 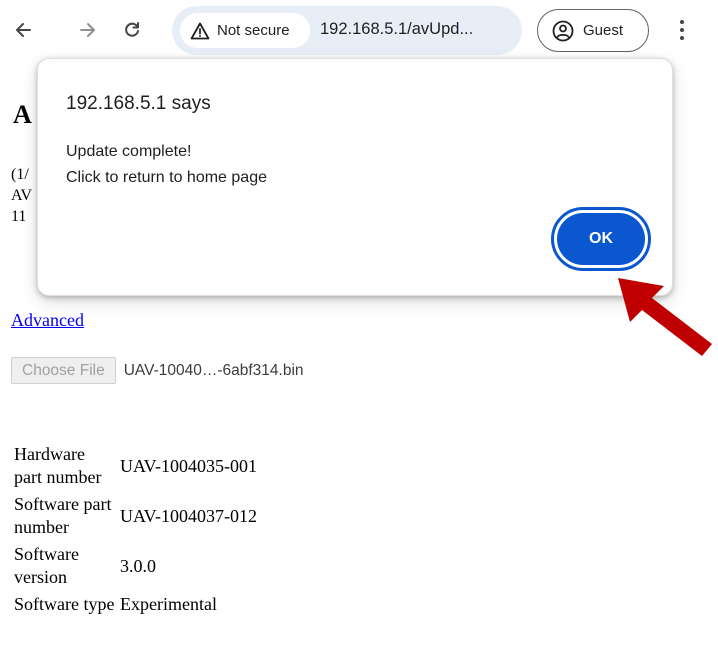 What do you see at coordinates (189, 465) in the screenshot?
I see `row-value: UAV-1004035-001` at bounding box center [189, 465].